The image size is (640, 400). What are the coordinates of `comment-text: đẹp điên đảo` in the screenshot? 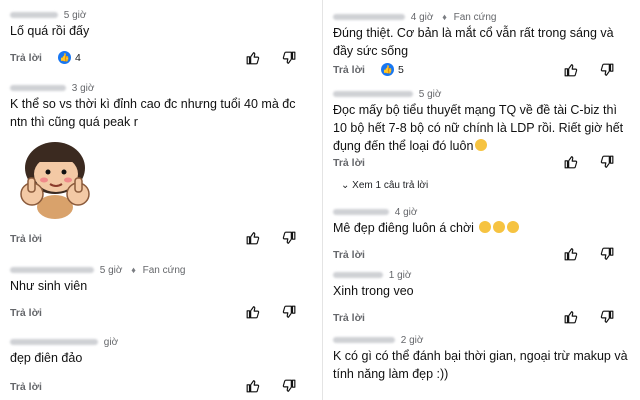 It's located at (46, 358).